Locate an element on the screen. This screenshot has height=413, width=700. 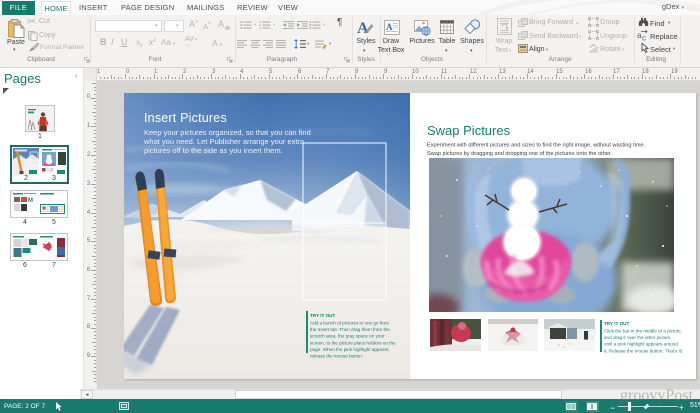
svg-text: M is located at coordinates (30, 201).